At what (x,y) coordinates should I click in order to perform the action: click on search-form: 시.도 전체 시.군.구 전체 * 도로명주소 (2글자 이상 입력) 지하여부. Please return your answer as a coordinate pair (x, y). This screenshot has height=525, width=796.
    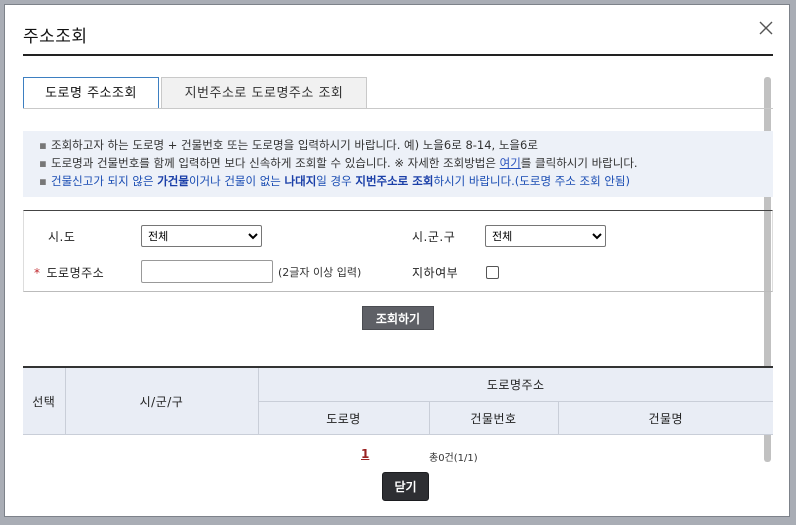
    Looking at the image, I should click on (398, 251).